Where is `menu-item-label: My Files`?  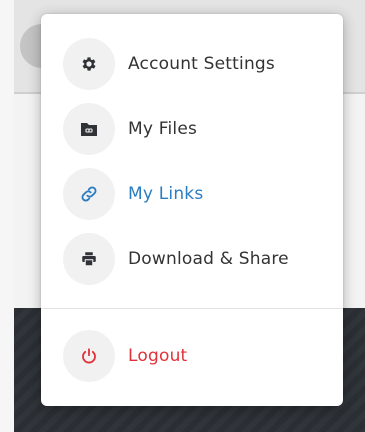 menu-item-label: My Files is located at coordinates (163, 129).